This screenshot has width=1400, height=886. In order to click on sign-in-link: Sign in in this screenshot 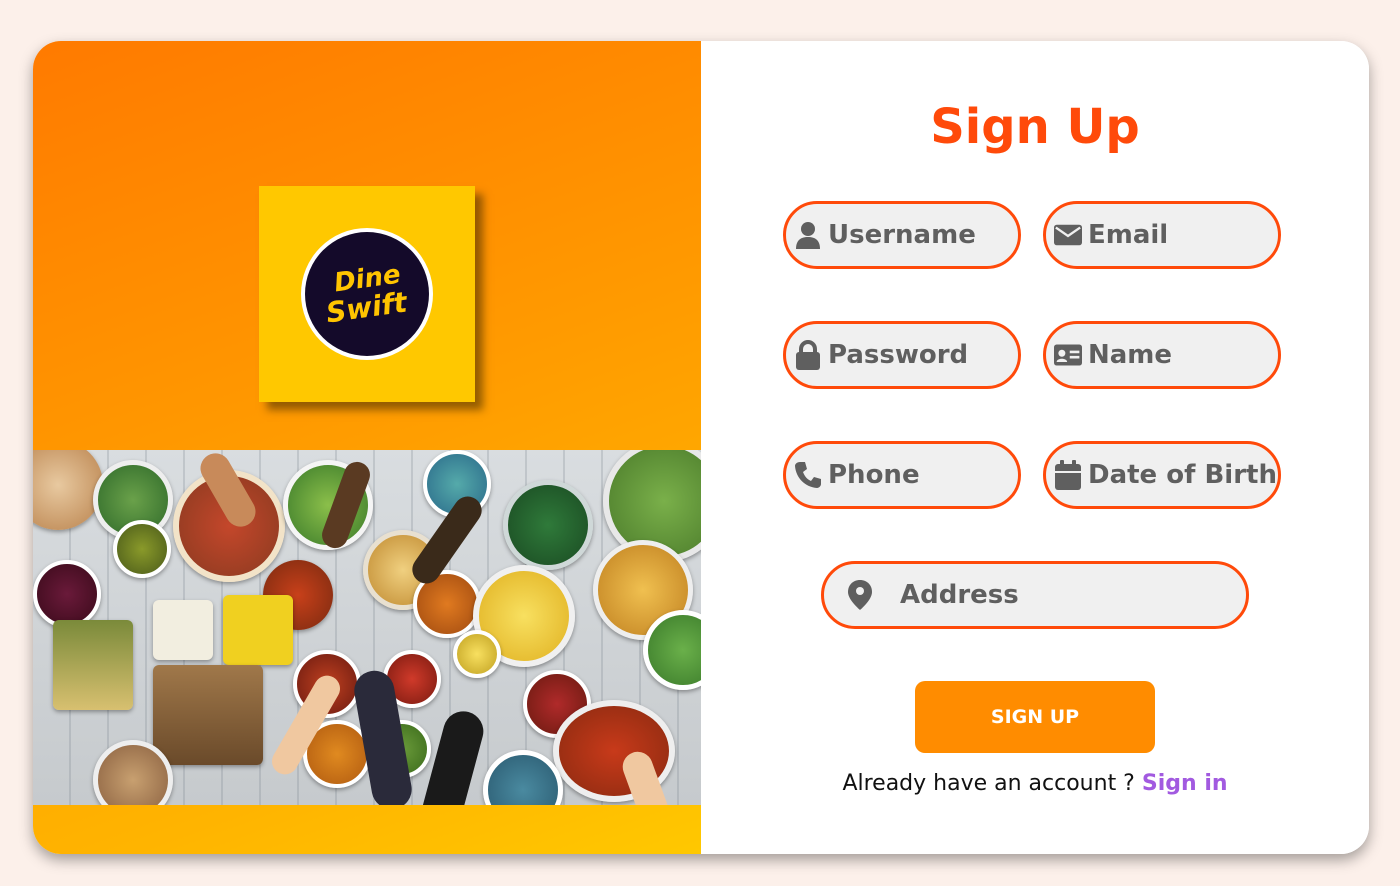, I will do `click(1185, 783)`.